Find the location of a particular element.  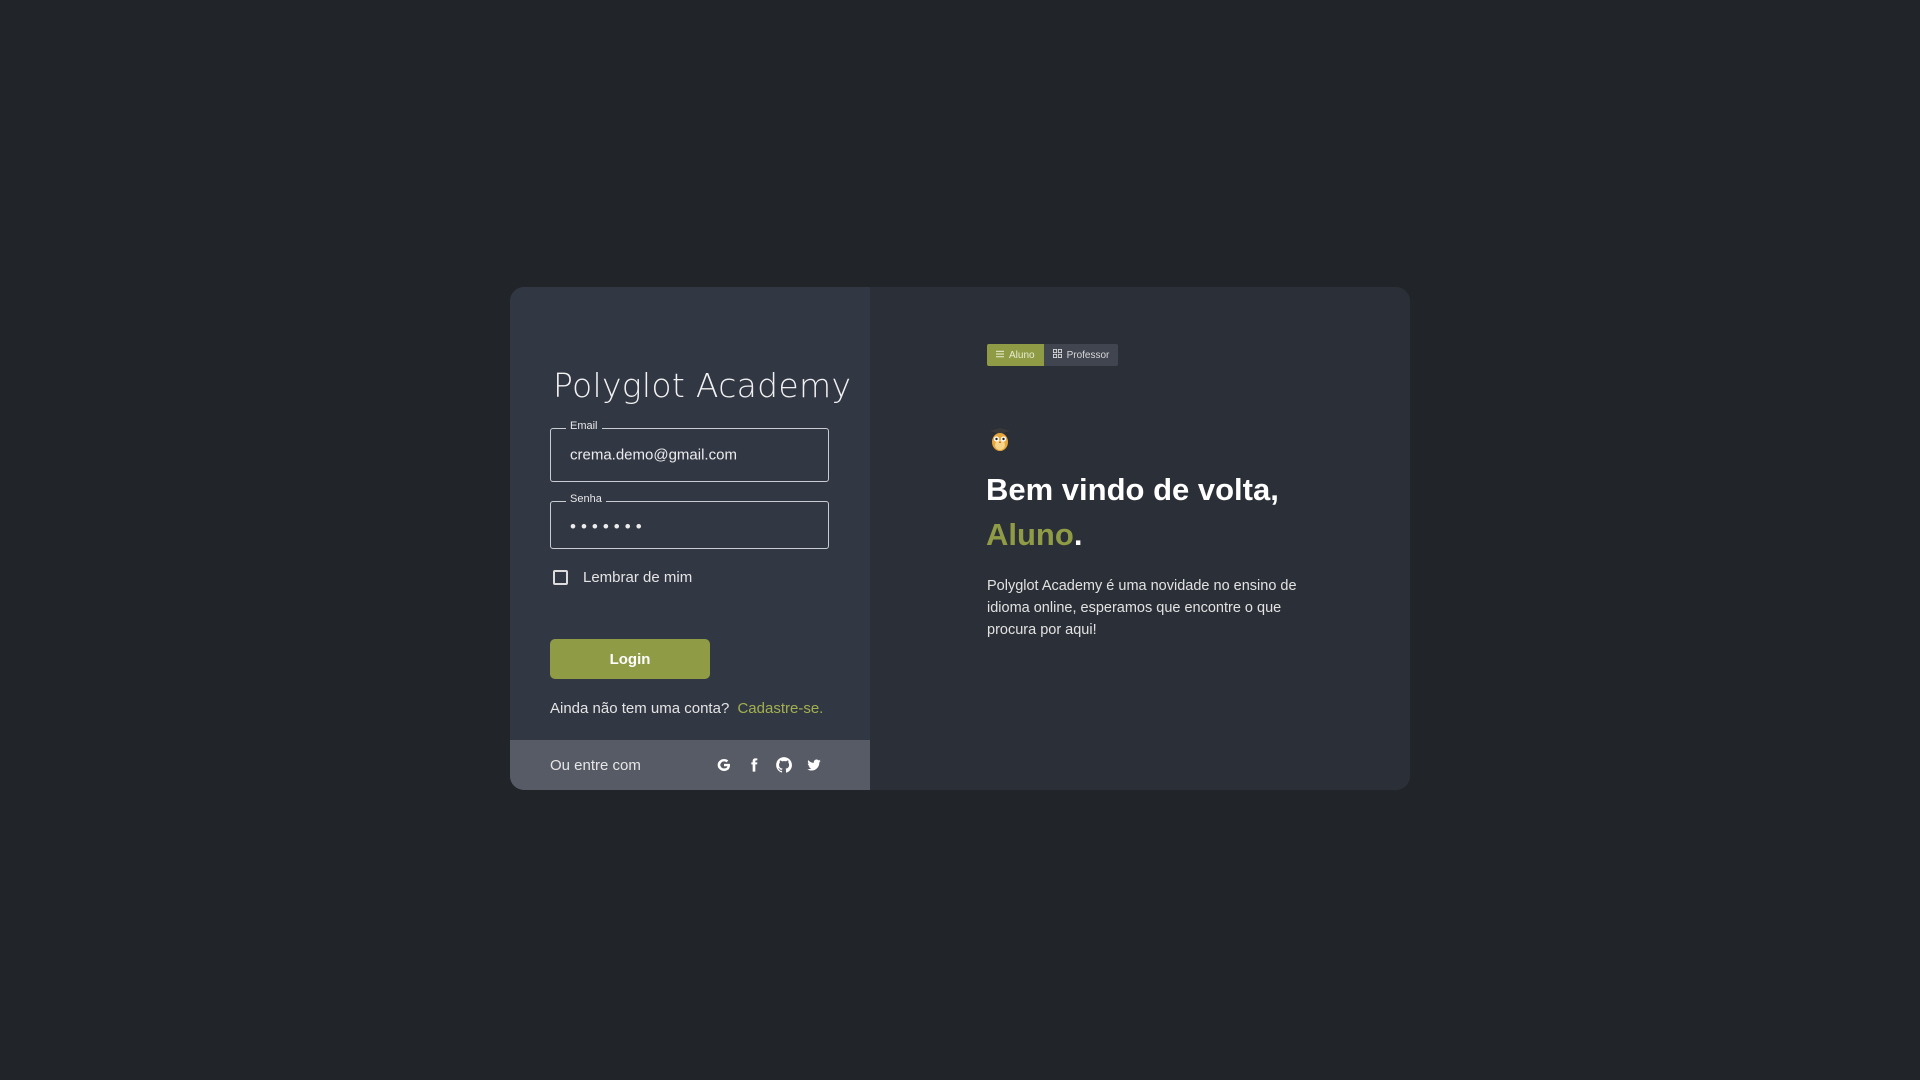

facebook-icon is located at coordinates (754, 765).